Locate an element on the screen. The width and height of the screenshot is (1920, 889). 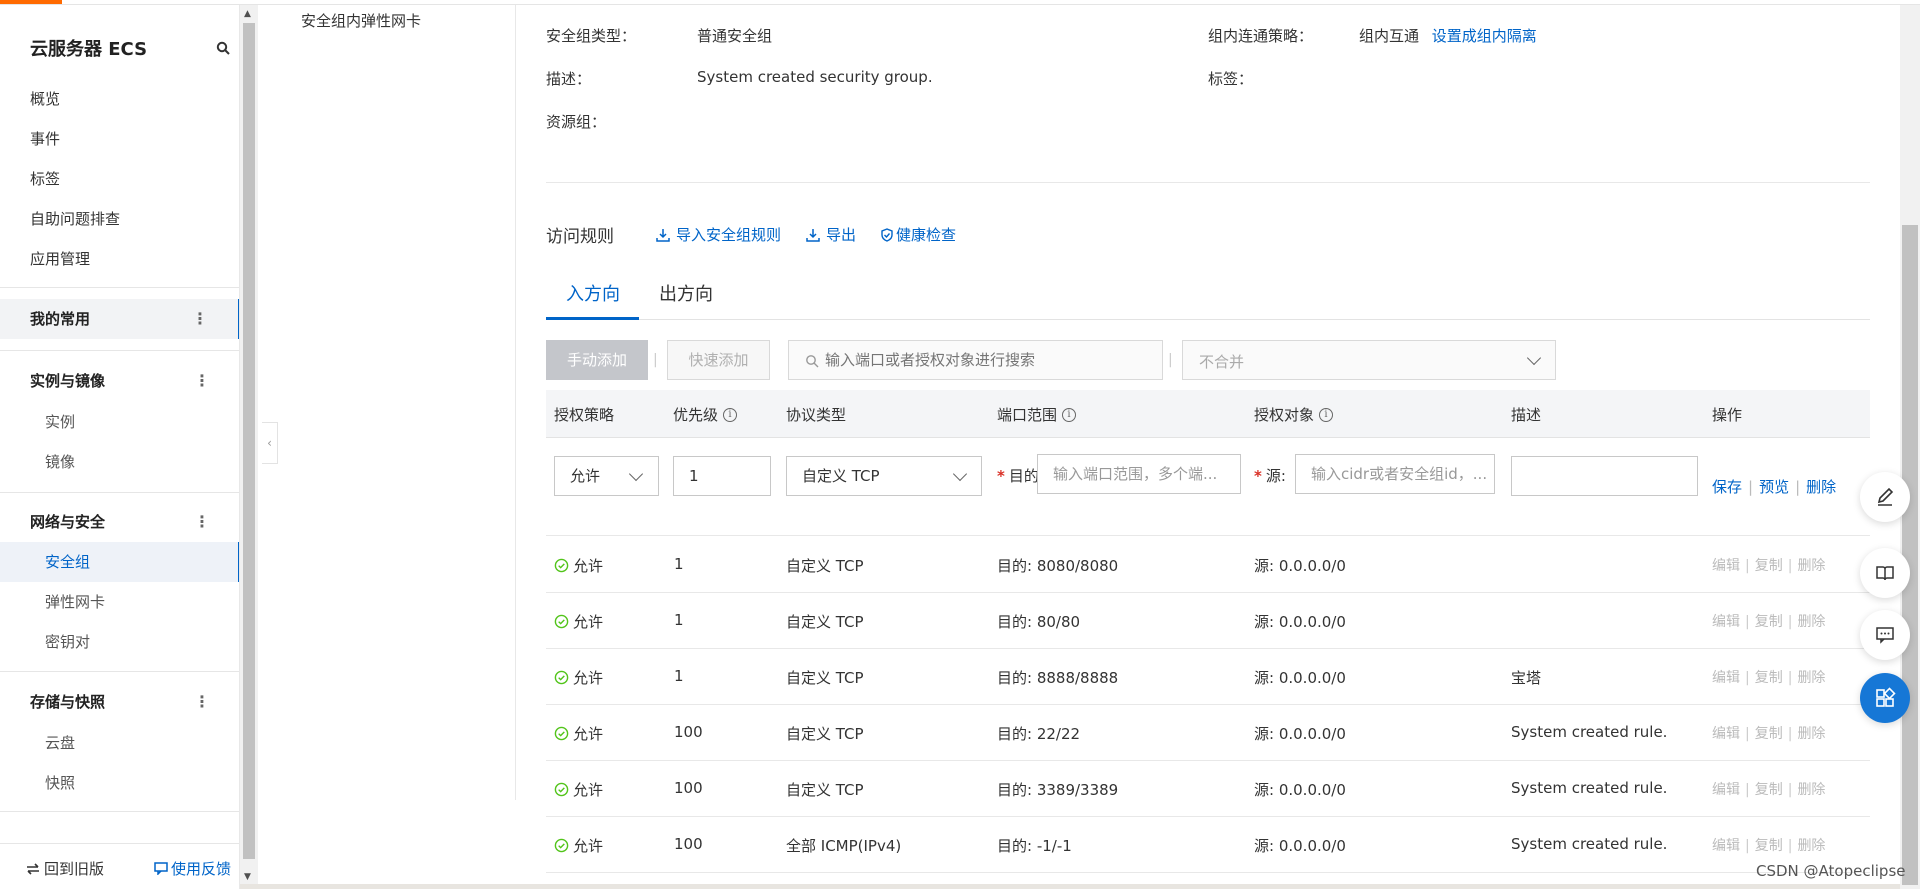
sidebar-group-network-security: 网络与安全 ⋮ is located at coordinates (119, 522).